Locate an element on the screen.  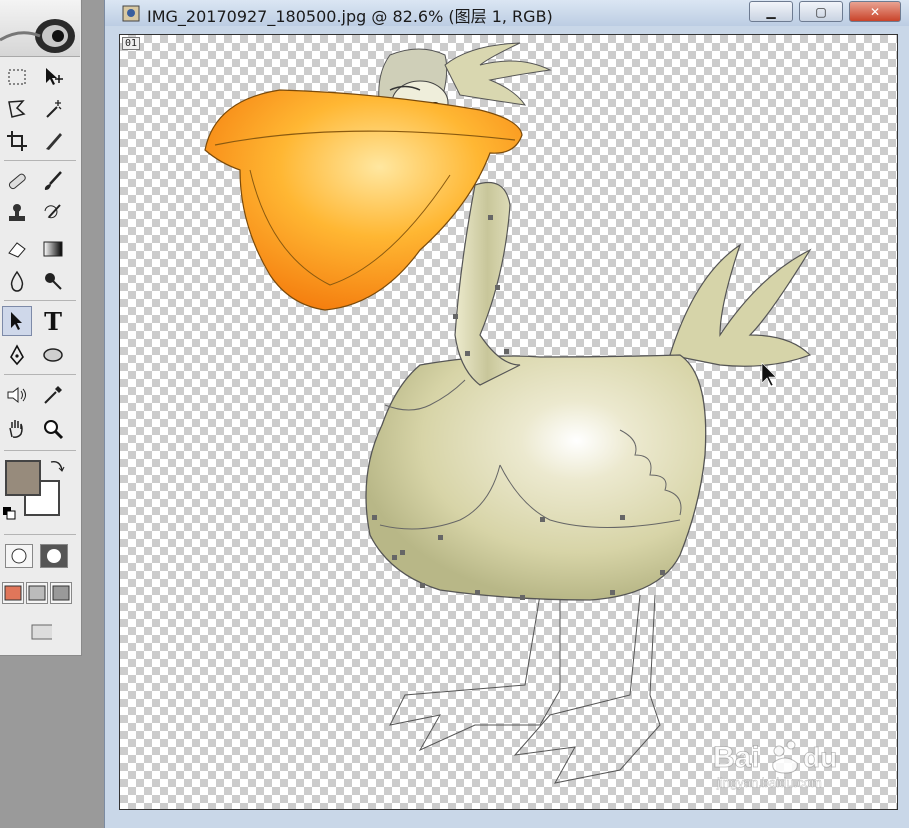
type-tool: T is located at coordinates (53, 321).